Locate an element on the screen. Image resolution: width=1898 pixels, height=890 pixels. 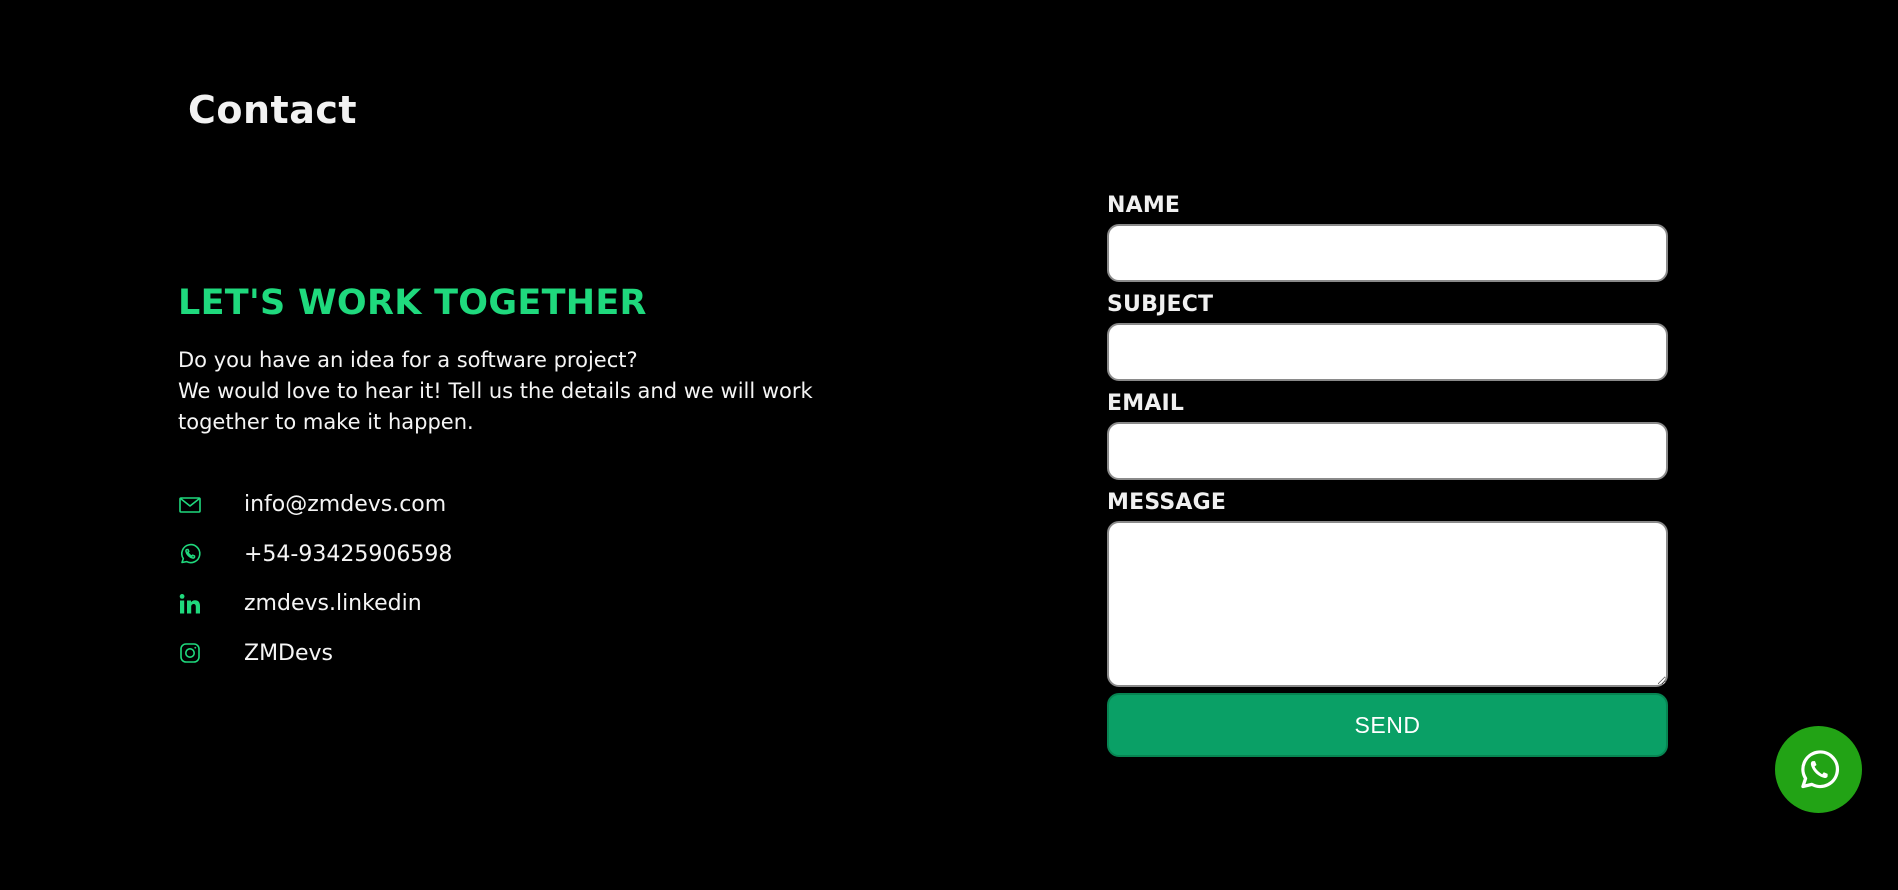
whatsapp-float-button is located at coordinates (1818, 769).